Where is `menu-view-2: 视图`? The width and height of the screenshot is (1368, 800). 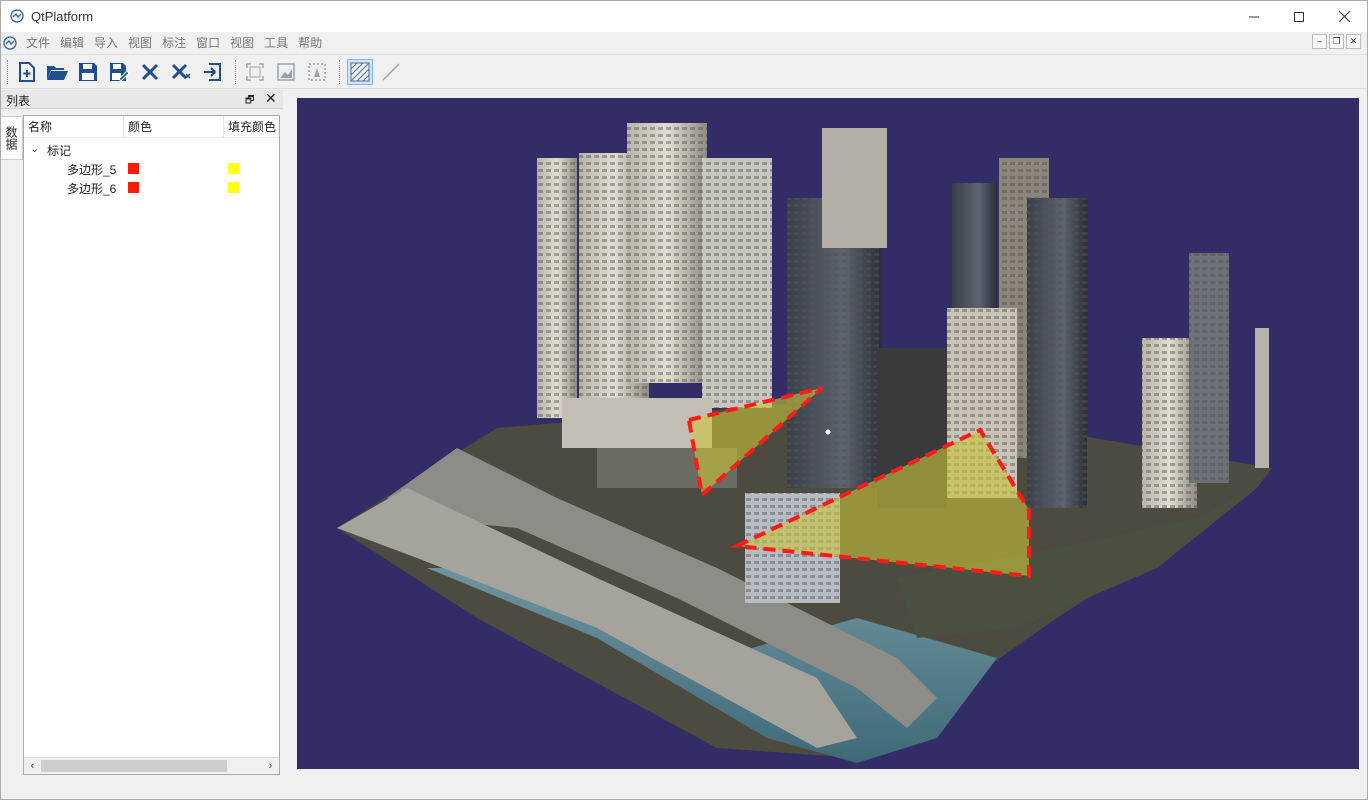
menu-view-2: 视图 is located at coordinates (242, 43).